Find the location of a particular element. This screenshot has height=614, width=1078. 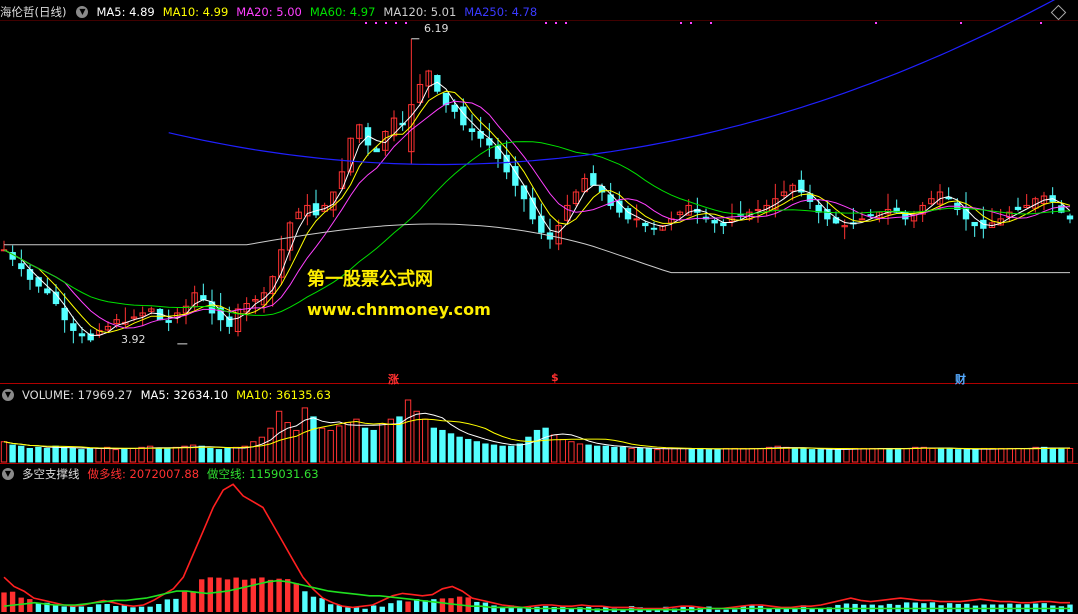

event-tag-cai: 财 is located at coordinates (960, 379).